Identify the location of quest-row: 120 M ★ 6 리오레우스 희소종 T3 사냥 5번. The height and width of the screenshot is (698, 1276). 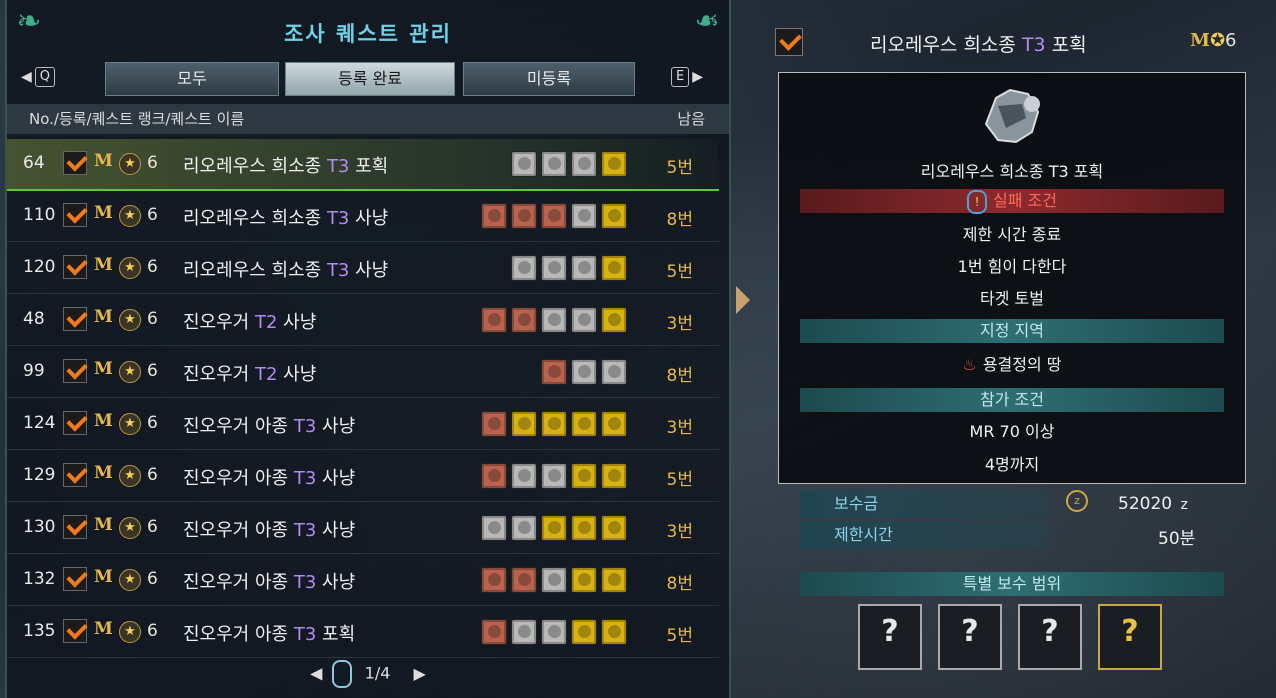
(363, 268).